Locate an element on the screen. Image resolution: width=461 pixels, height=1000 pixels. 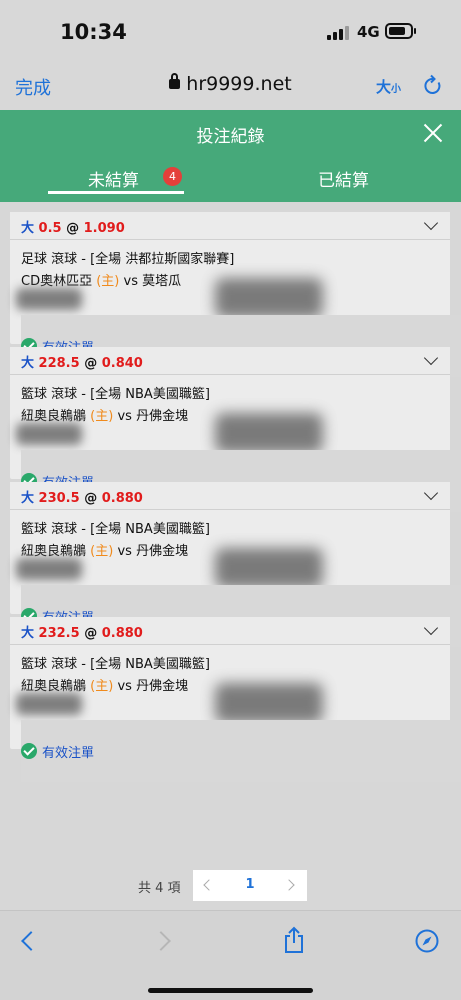
bet-line: 0.5 is located at coordinates (50, 228).